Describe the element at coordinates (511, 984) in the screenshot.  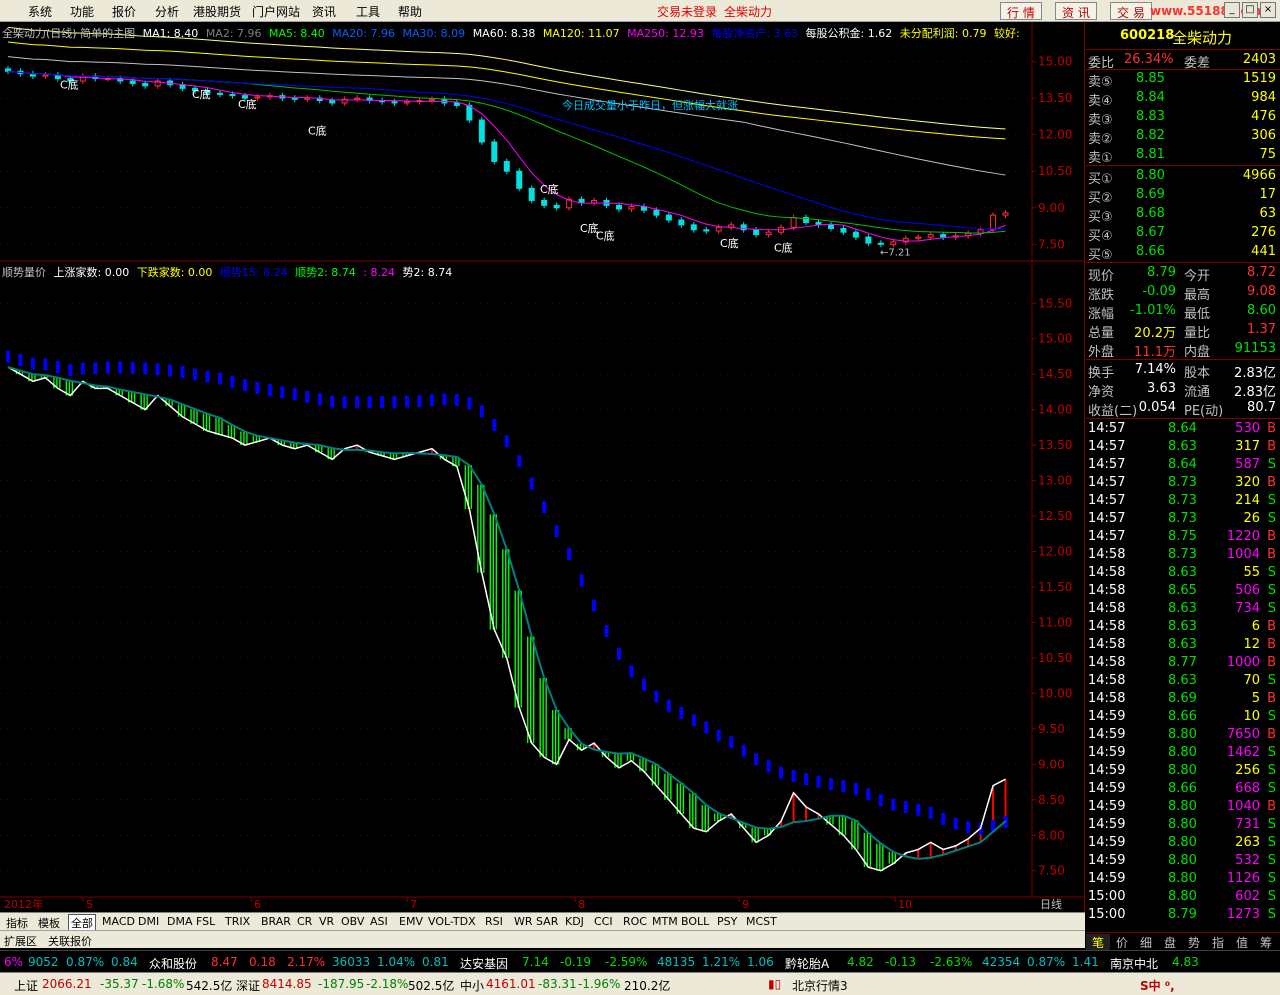
I see `zx-index: 4161.01` at that location.